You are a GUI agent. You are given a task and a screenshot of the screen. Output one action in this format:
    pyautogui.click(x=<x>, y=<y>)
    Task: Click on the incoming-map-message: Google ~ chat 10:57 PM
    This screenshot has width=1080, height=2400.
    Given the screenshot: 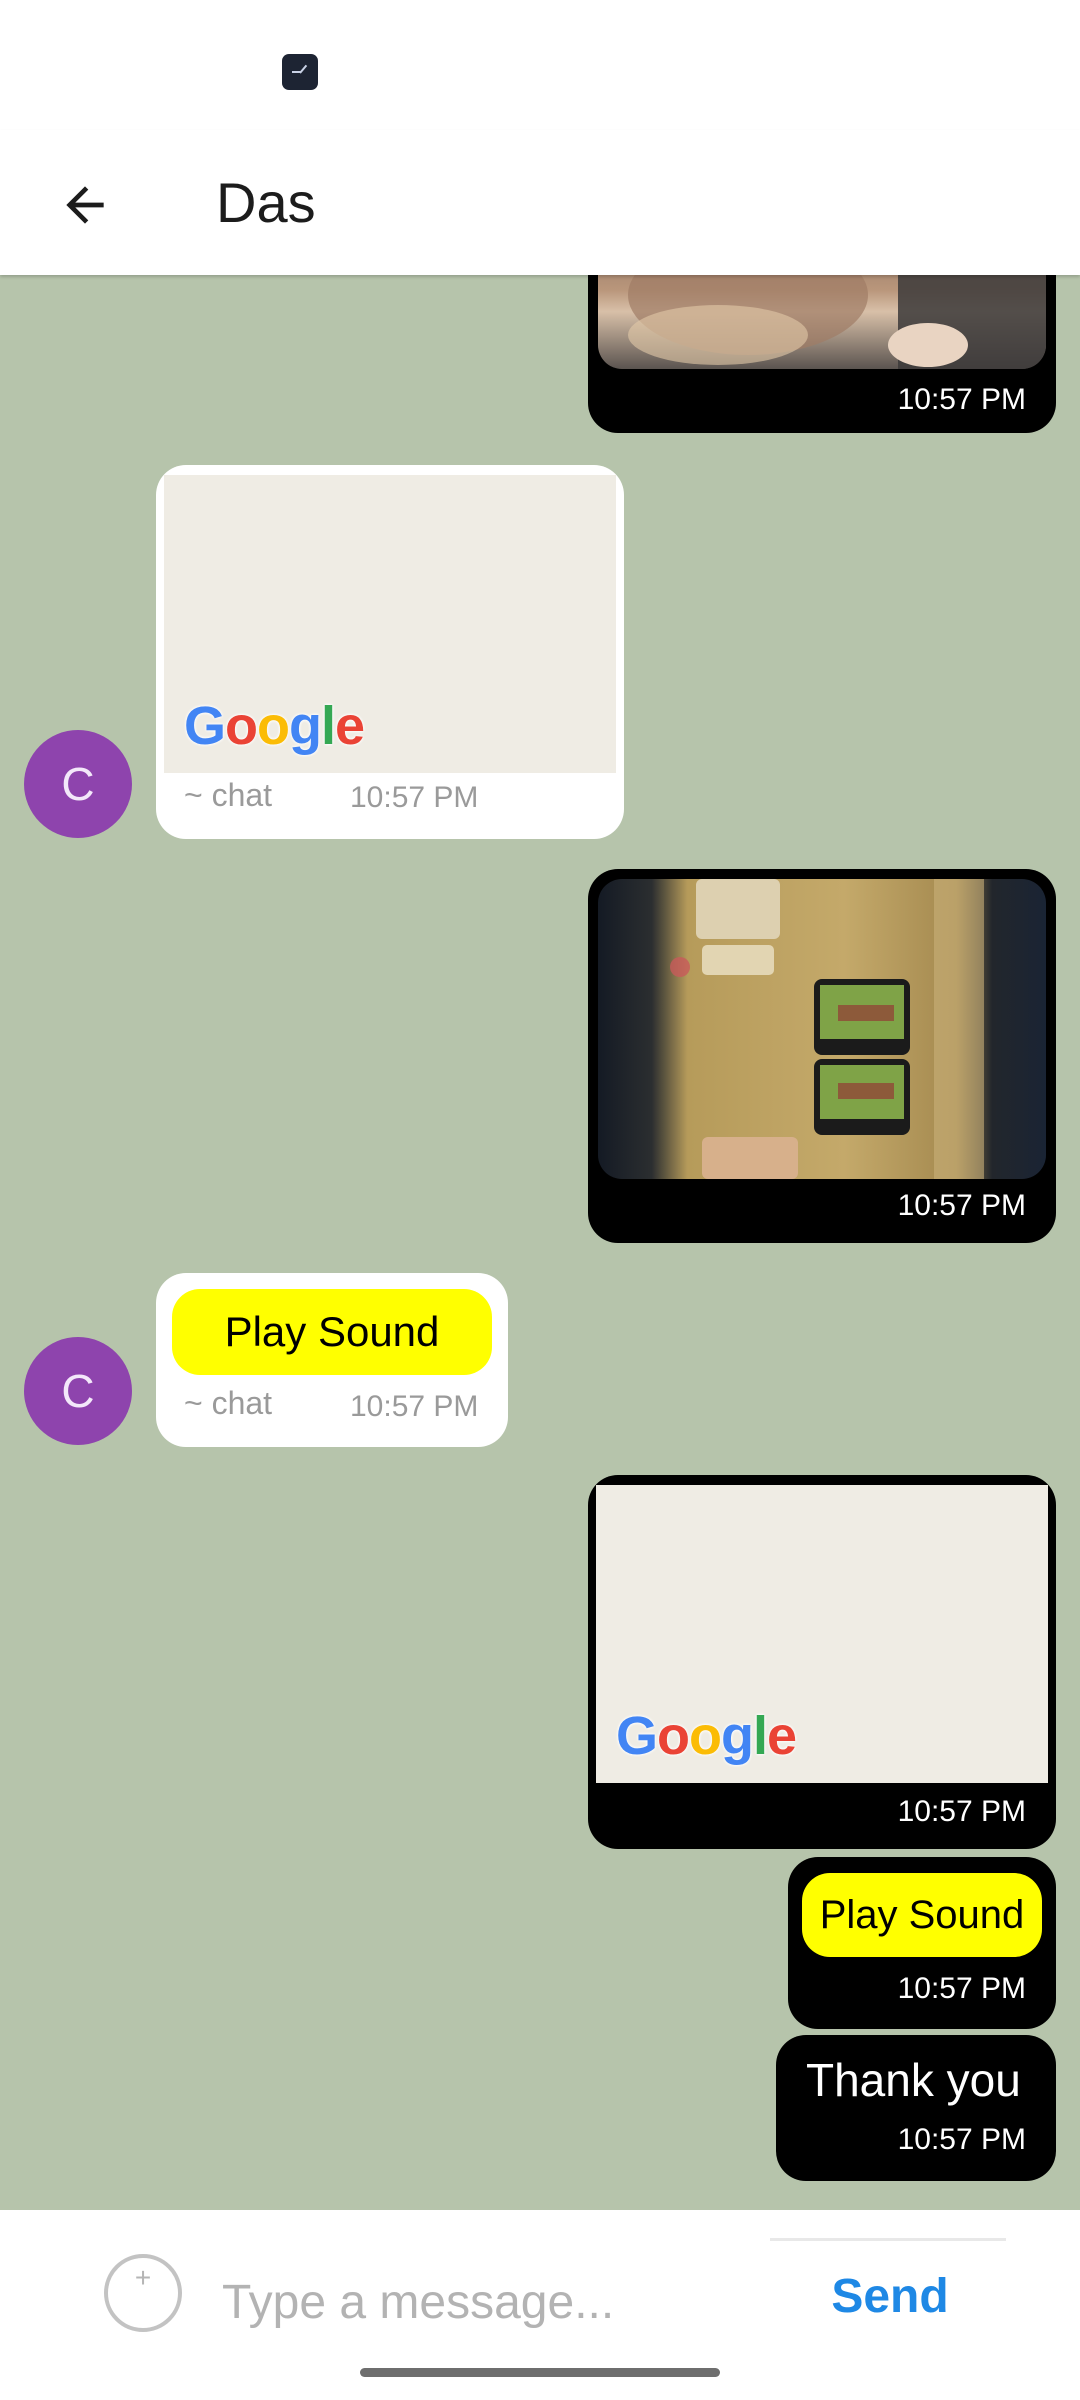 What is the action you would take?
    pyautogui.click(x=390, y=652)
    